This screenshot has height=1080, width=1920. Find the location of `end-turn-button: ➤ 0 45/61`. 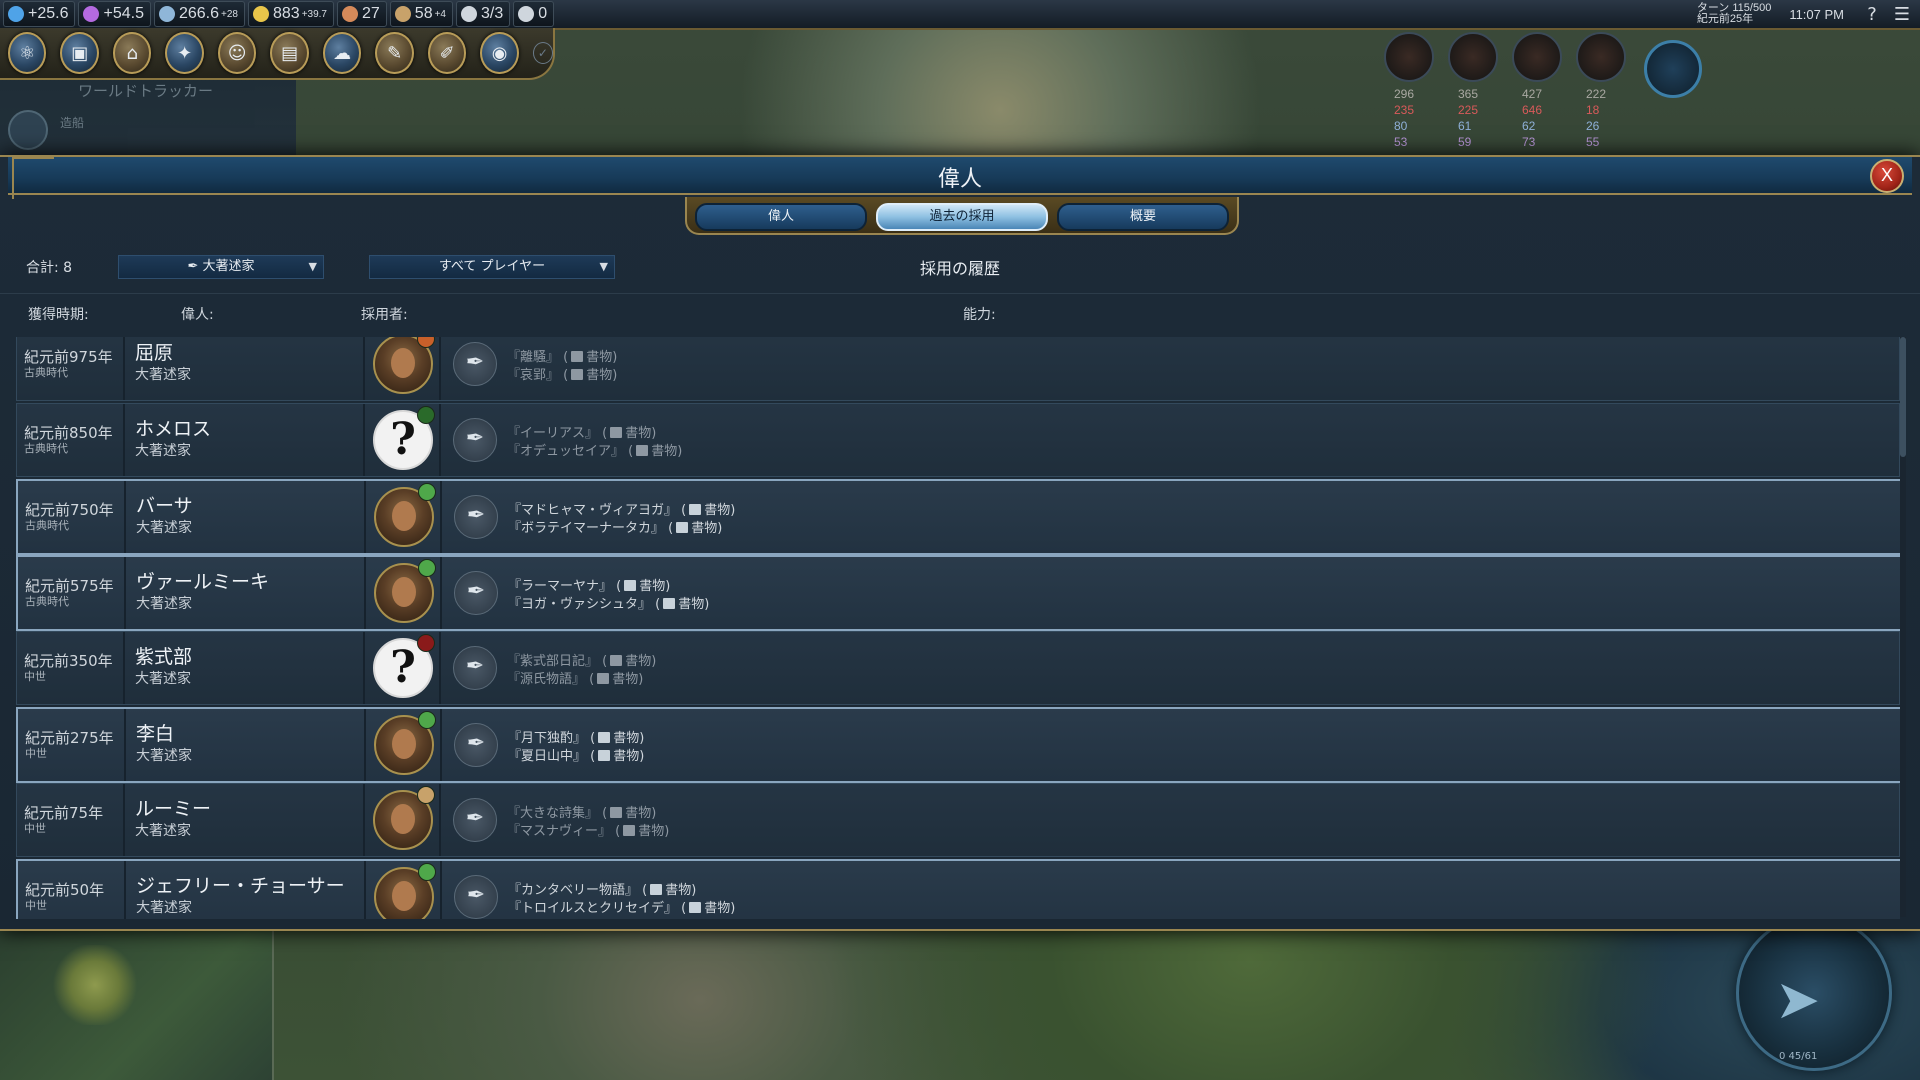

end-turn-button: ➤ 0 45/61 is located at coordinates (1814, 993).